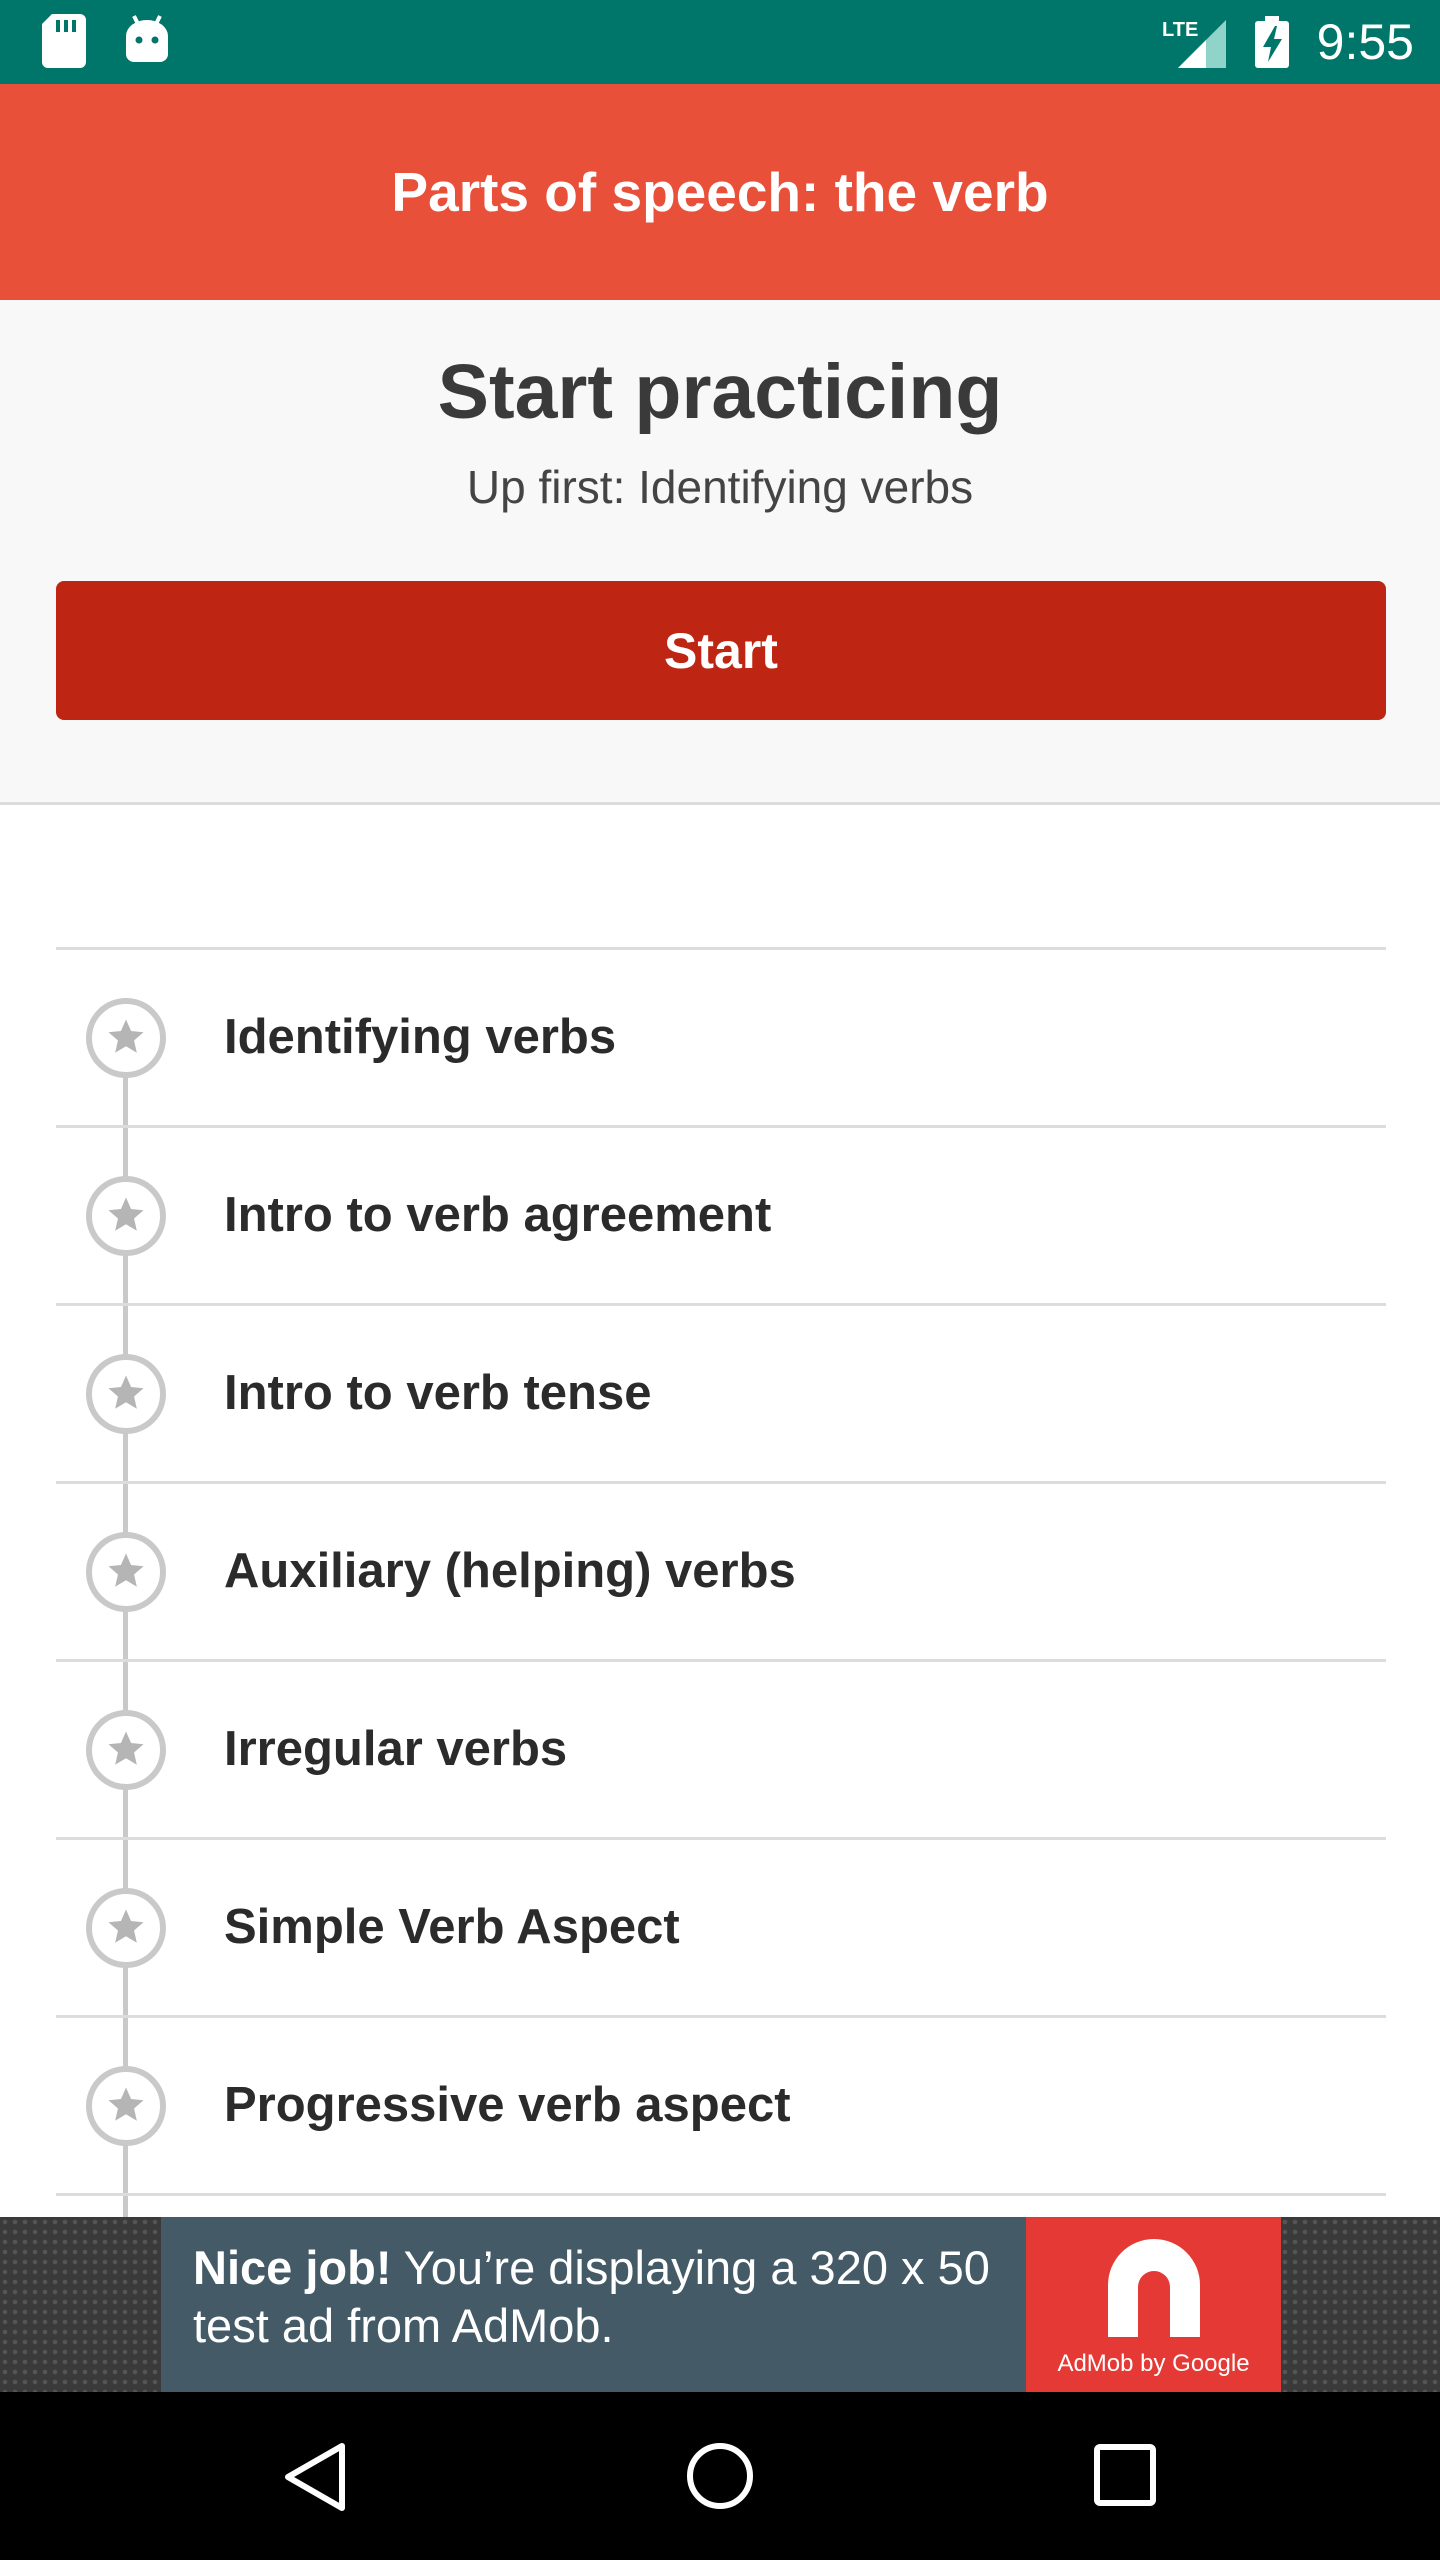 The height and width of the screenshot is (2560, 1440). Describe the element at coordinates (1195, 44) in the screenshot. I see `lte-signal-icon: LTE` at that location.